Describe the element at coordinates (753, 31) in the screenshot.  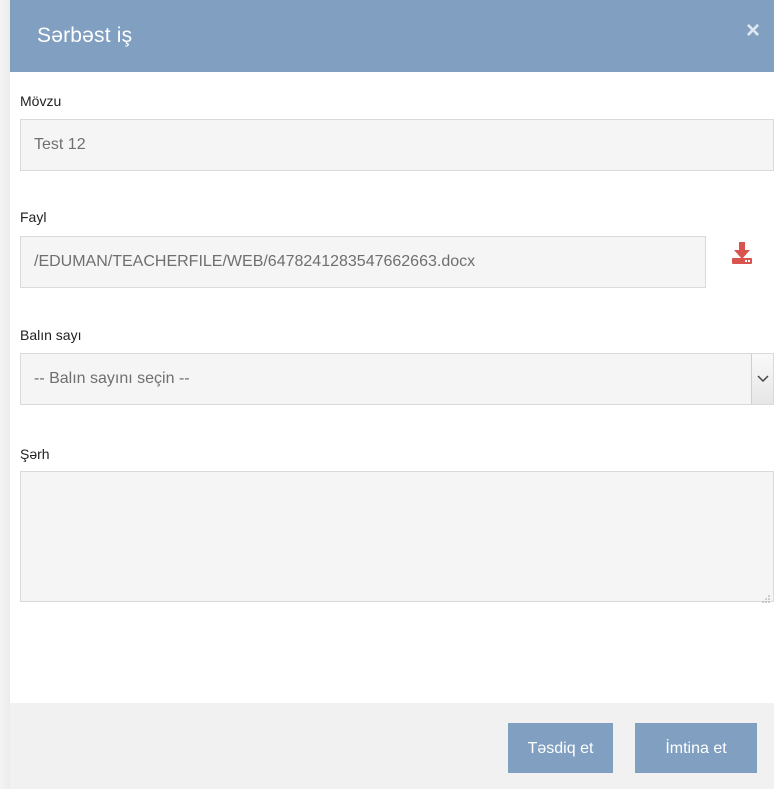
I see `close-icon: ×` at that location.